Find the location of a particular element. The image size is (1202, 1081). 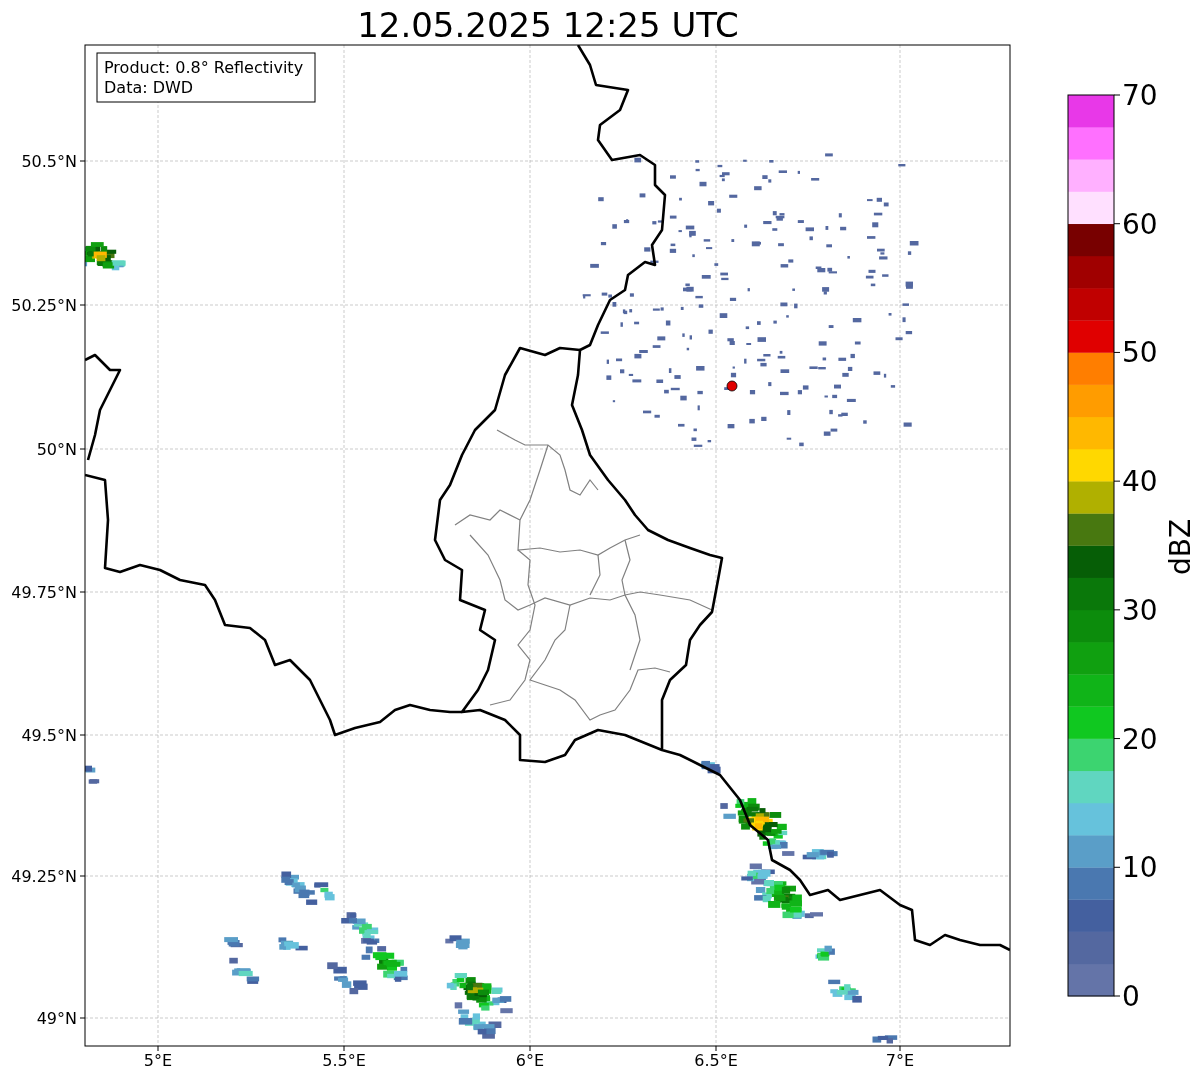

axis-tick-label: 50.5°N is located at coordinates (49, 161).